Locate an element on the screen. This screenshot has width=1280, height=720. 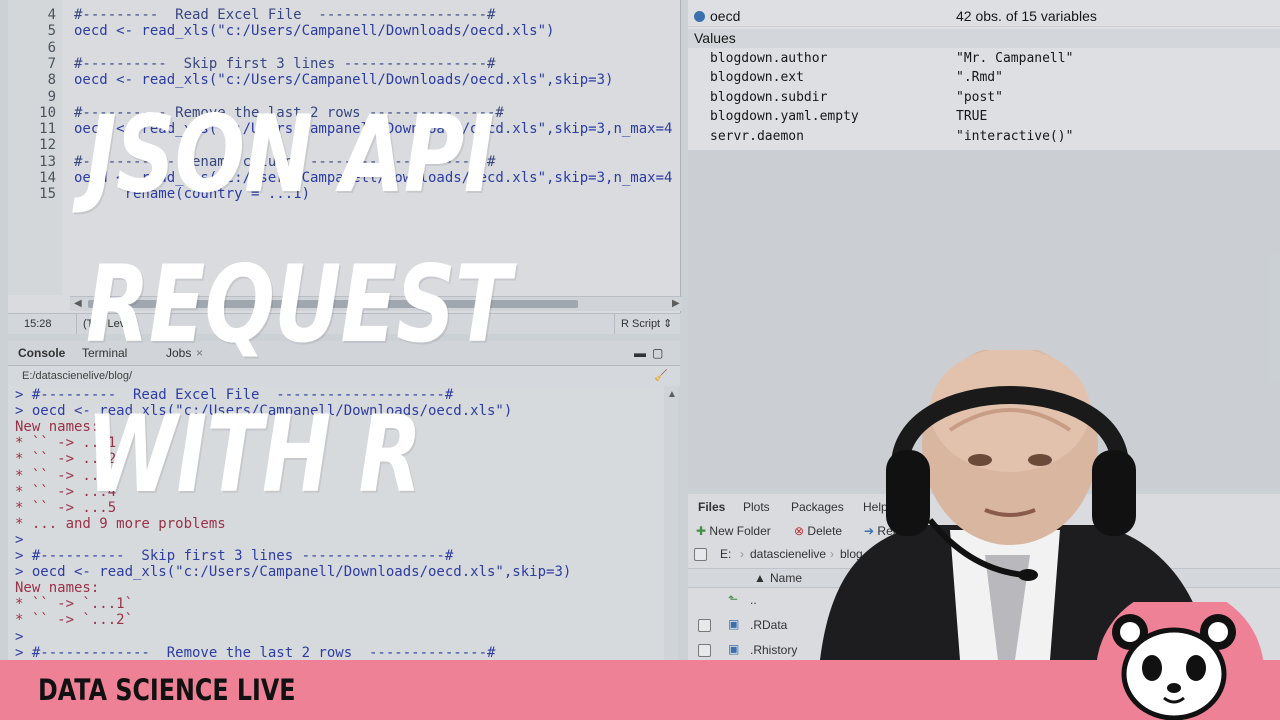
line-number-gutter: 4 5 6 7 8 9 10 11 12 13 14 15 is located at coordinates (35, 147).